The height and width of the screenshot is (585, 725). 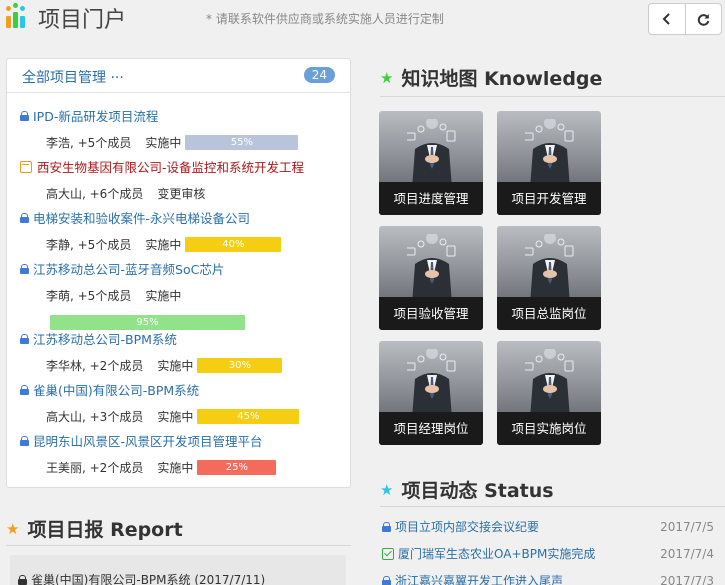 I want to click on project-item: 江苏移动总公司-蓝牙音频SoC芯片 李萌, +5个成员 实施中 95%, so click(x=182, y=294).